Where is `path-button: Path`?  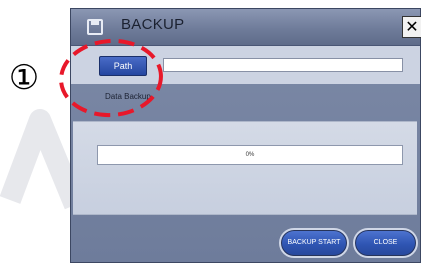 path-button: Path is located at coordinates (123, 66).